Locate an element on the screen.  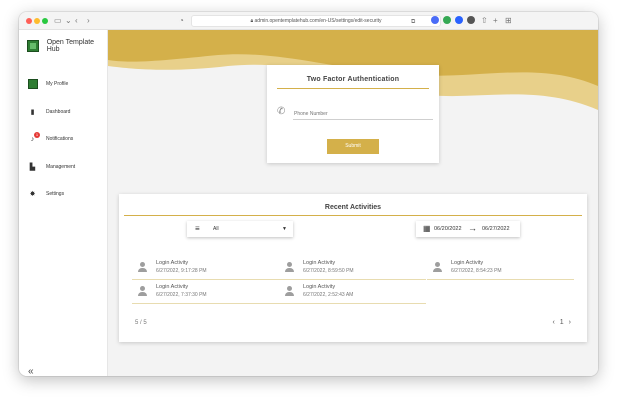
pagination: ‹ 1 › is located at coordinates (562, 322).